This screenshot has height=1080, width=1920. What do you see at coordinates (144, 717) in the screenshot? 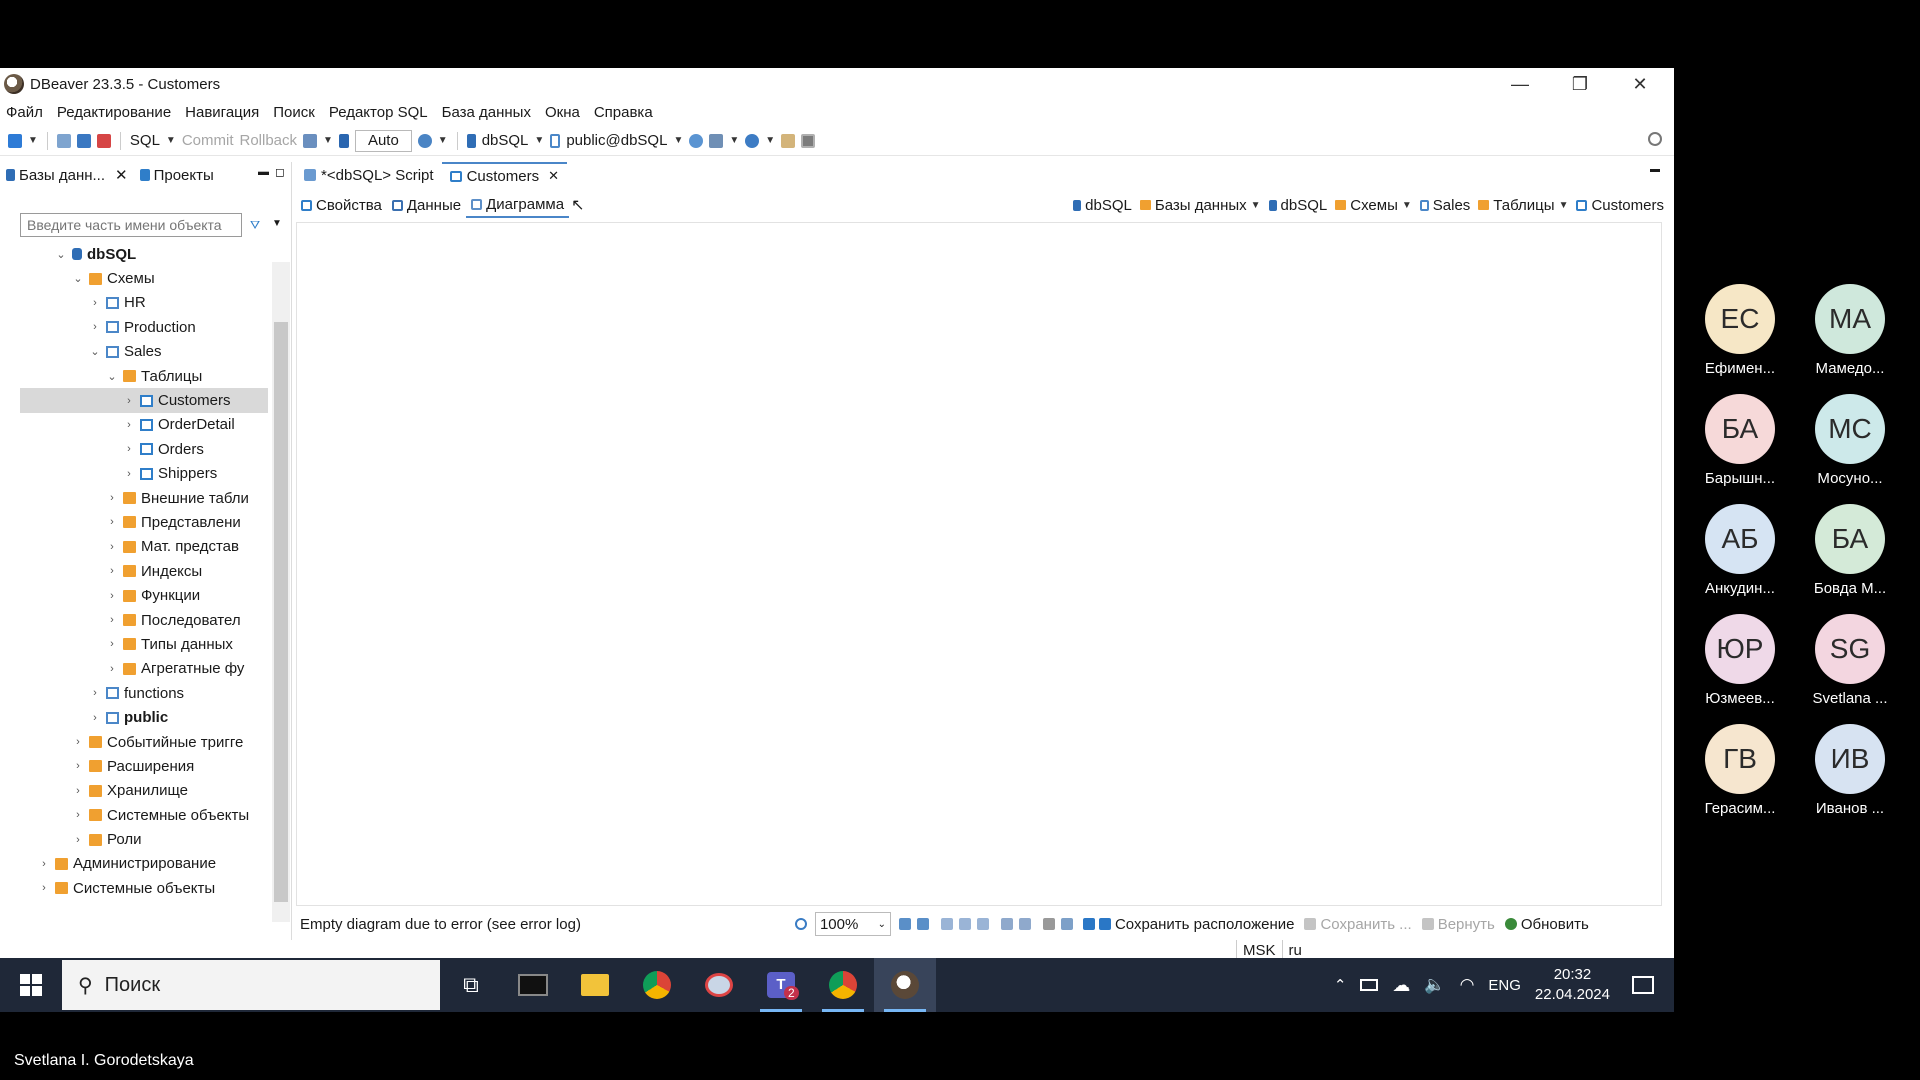
I see `tree-node: › public` at bounding box center [144, 717].